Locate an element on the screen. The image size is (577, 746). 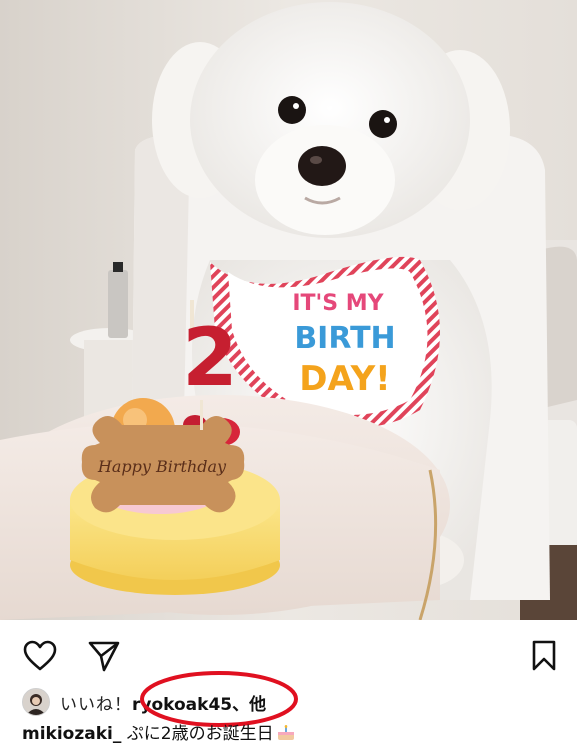
likes-text: いいね！ryokoak45、他 is located at coordinates (163, 702).